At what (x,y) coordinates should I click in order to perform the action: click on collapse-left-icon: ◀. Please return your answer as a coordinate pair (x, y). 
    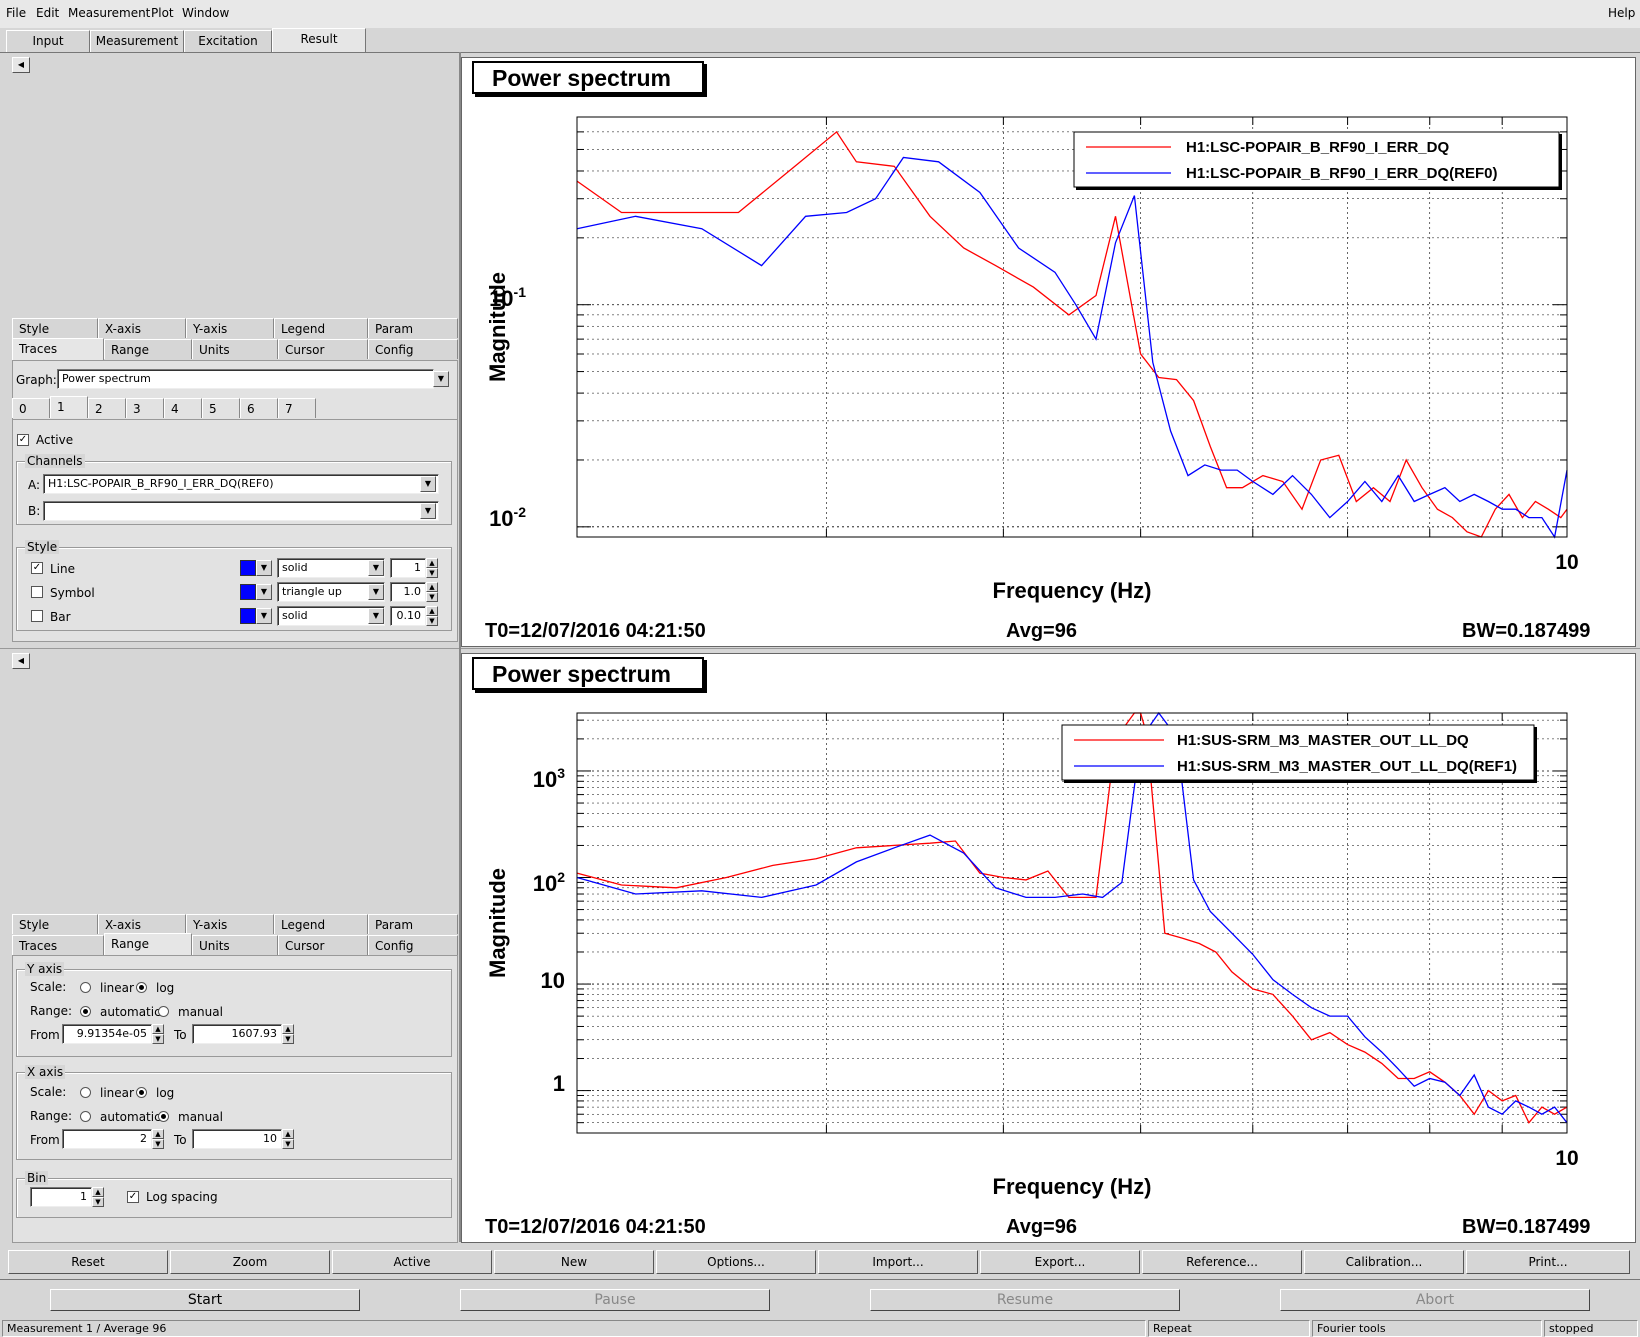
    Looking at the image, I should click on (21, 65).